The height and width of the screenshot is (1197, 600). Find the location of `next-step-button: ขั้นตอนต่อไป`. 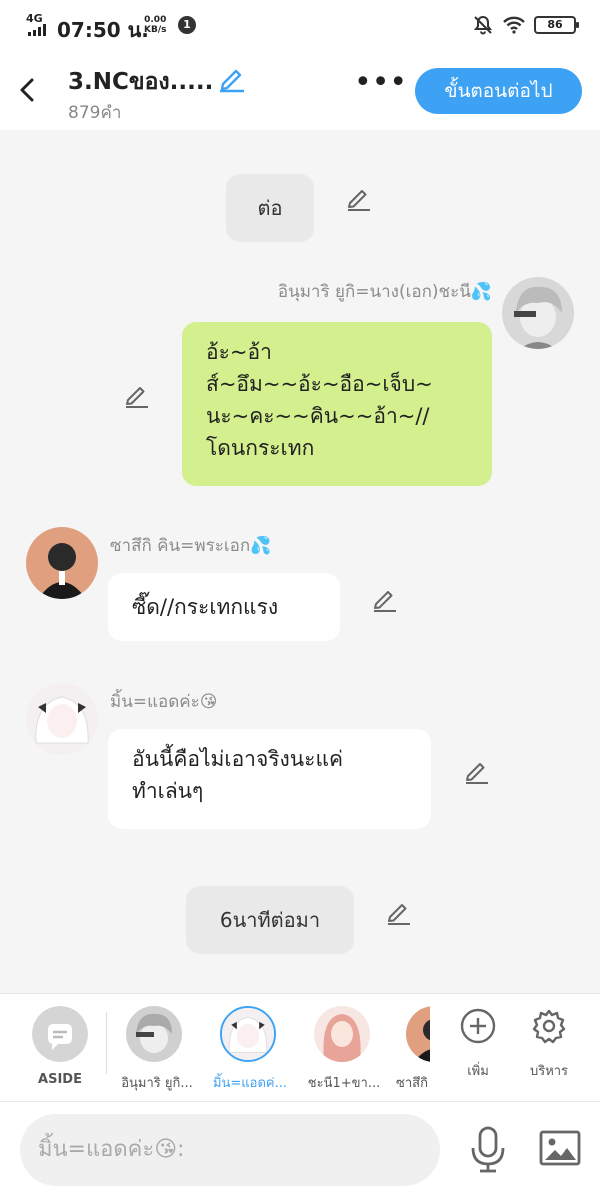

next-step-button: ขั้นตอนต่อไป is located at coordinates (498, 91).